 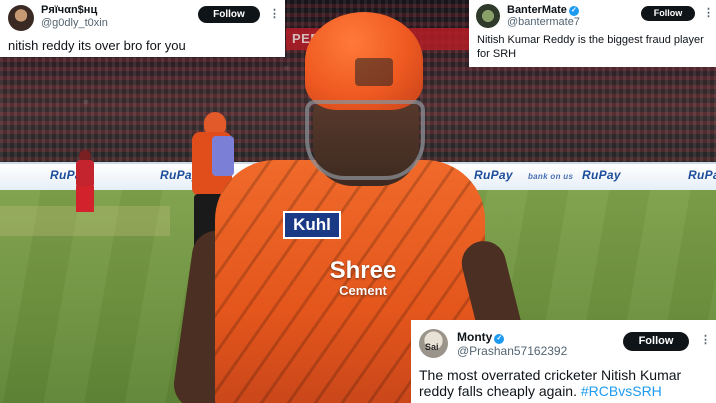 I want to click on hashtag-link: #RCBvsSRH, so click(x=621, y=391).